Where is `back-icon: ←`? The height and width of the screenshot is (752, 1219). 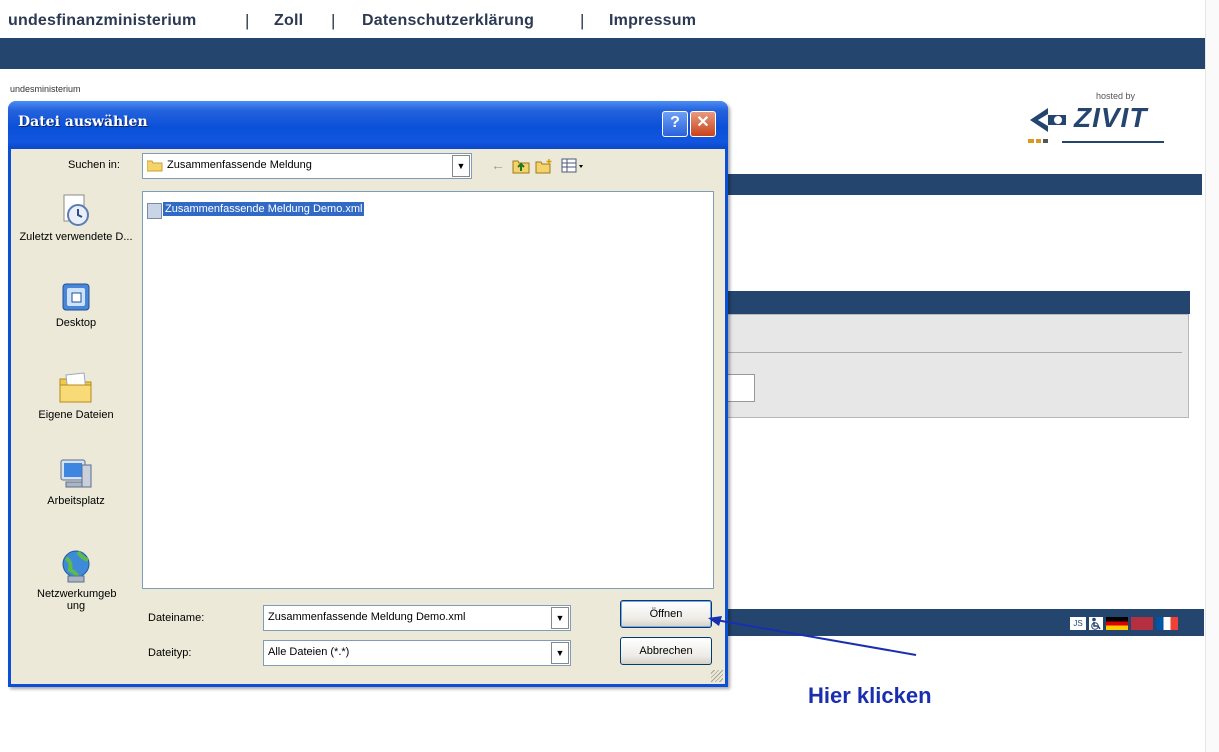 back-icon: ← is located at coordinates (498, 165).